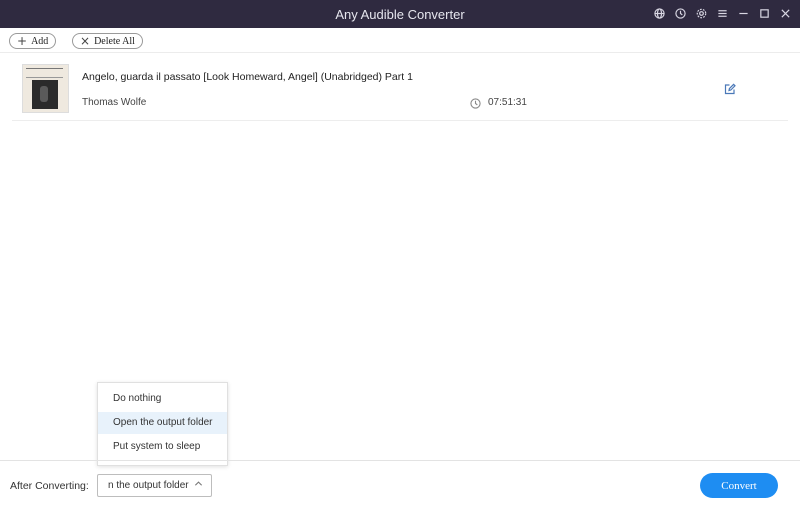 The height and width of the screenshot is (509, 800). I want to click on delete-all-button: × Delete All, so click(107, 41).